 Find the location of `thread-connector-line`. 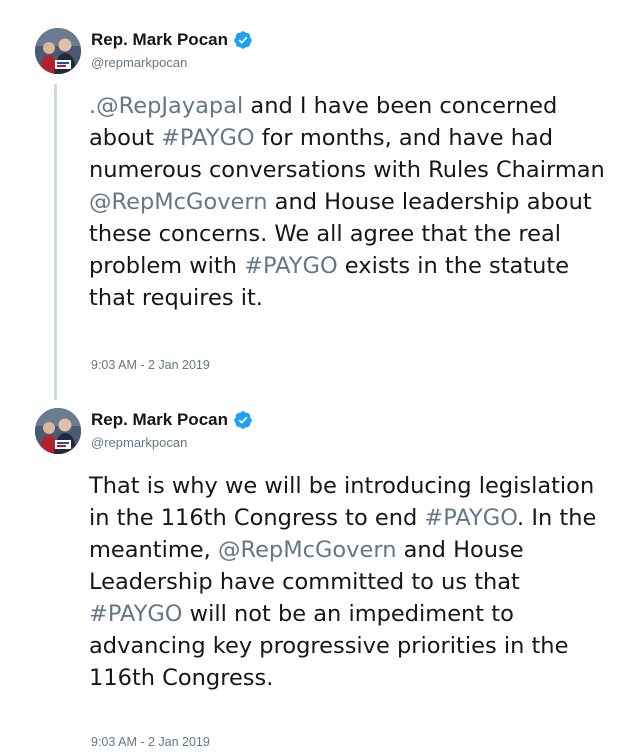

thread-connector-line is located at coordinates (55, 242).